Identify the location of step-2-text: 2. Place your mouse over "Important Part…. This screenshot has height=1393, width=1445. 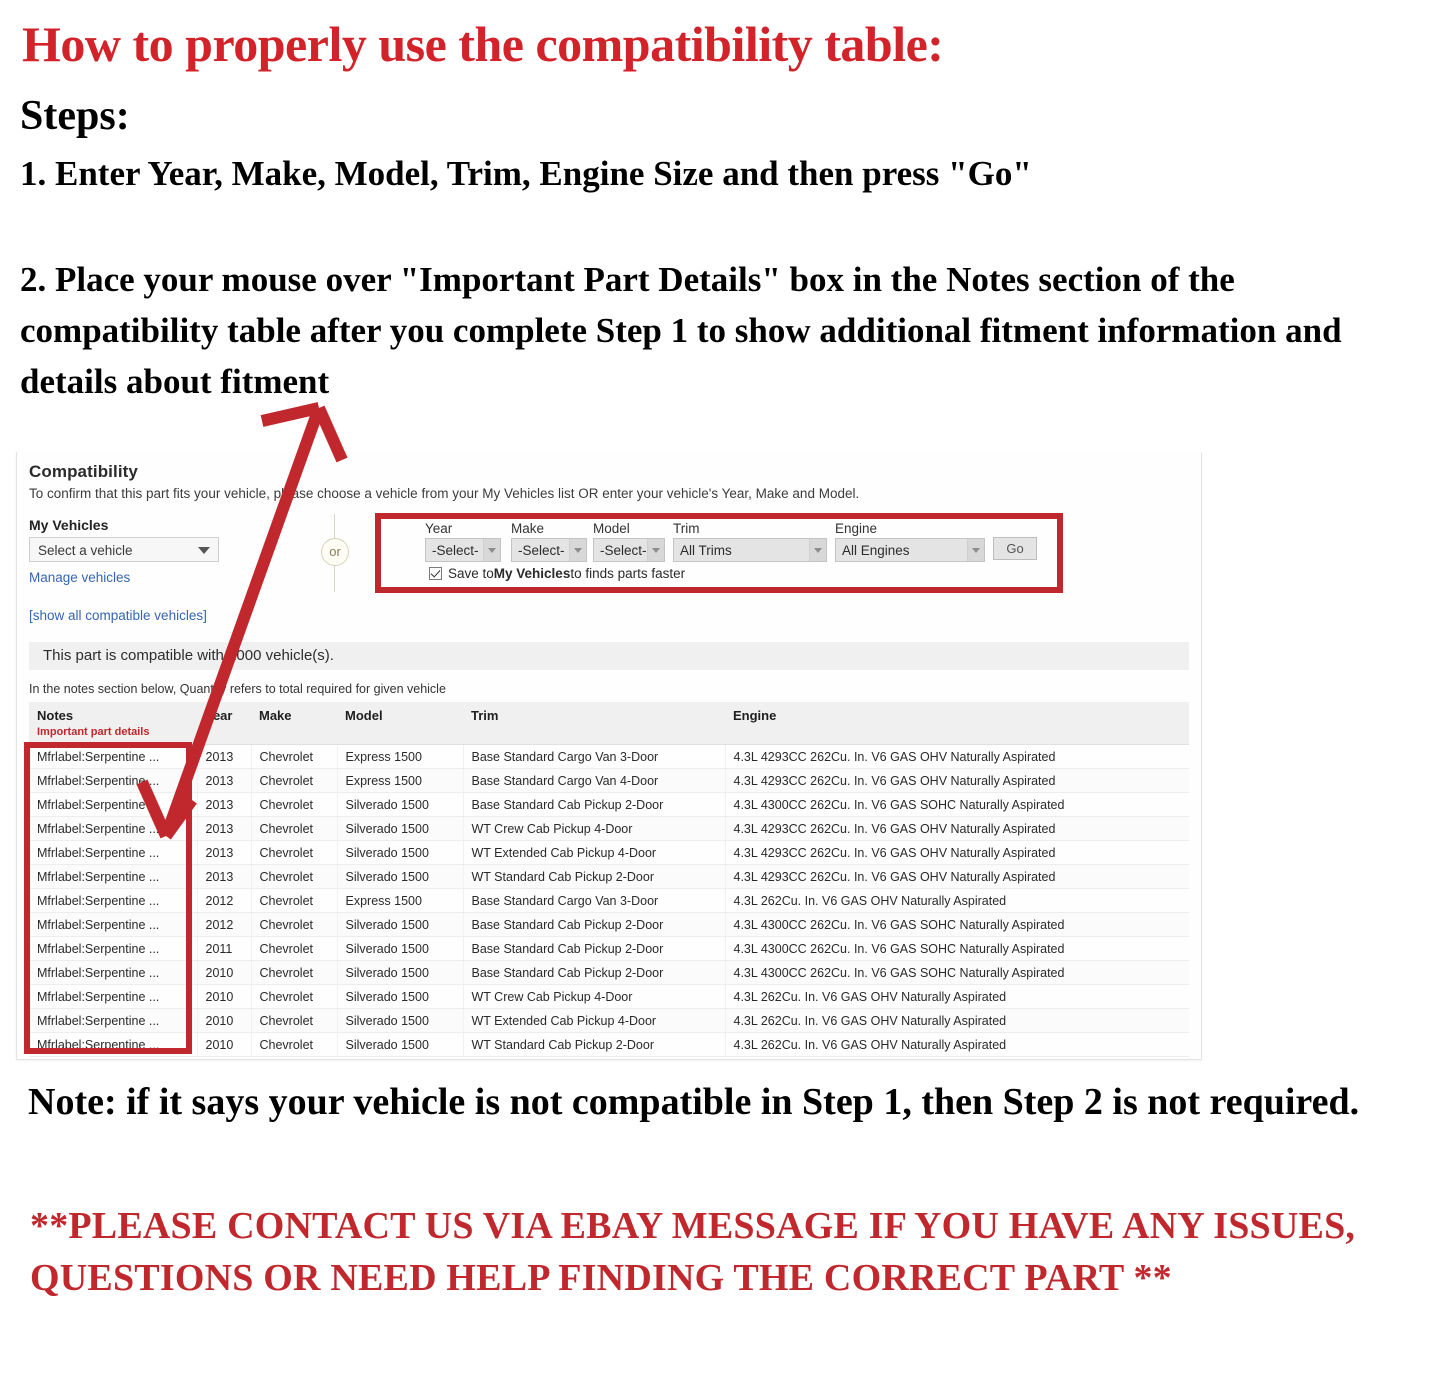
(681, 330).